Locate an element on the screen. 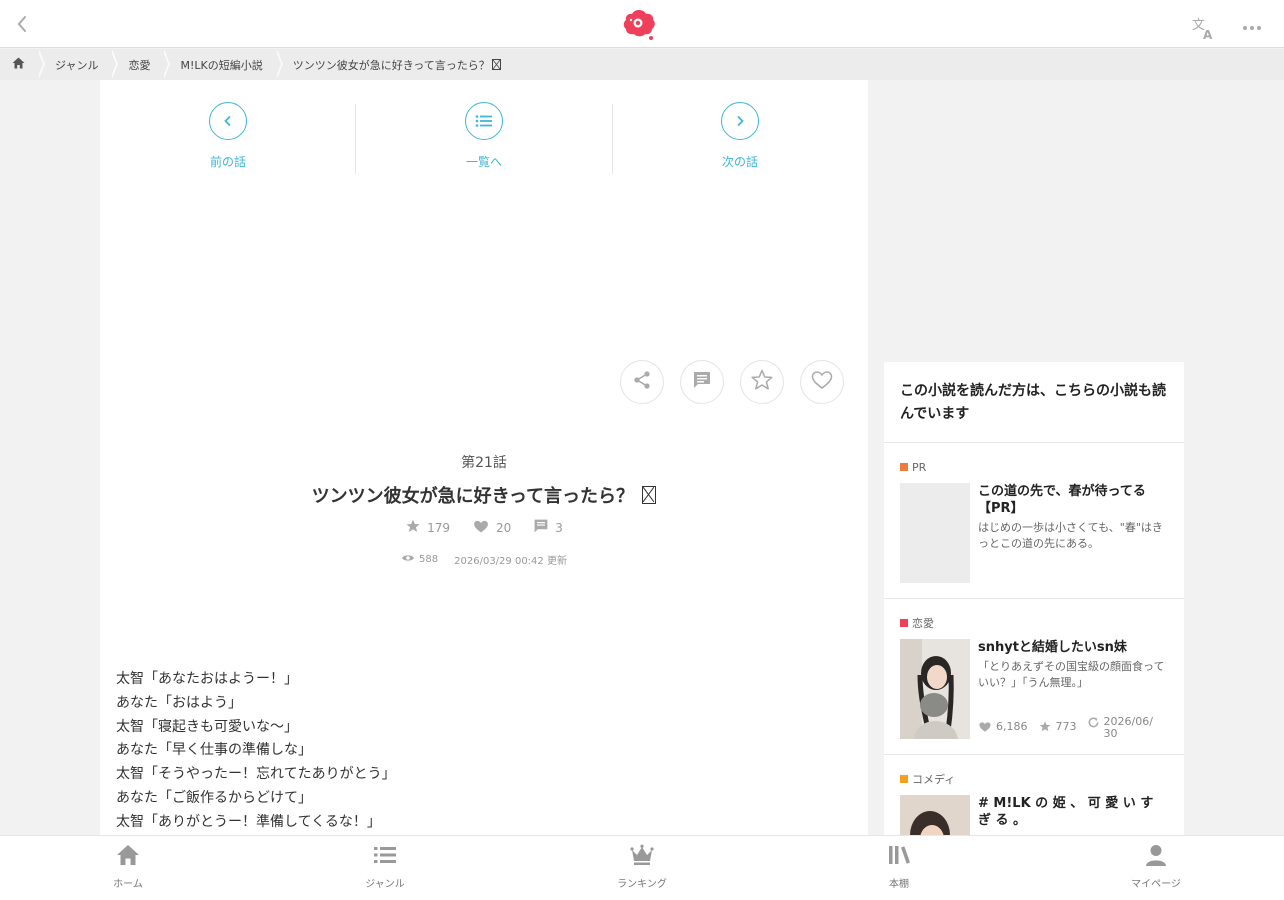  body-line: あなた「ご飯作るからどけて」 is located at coordinates (214, 797).